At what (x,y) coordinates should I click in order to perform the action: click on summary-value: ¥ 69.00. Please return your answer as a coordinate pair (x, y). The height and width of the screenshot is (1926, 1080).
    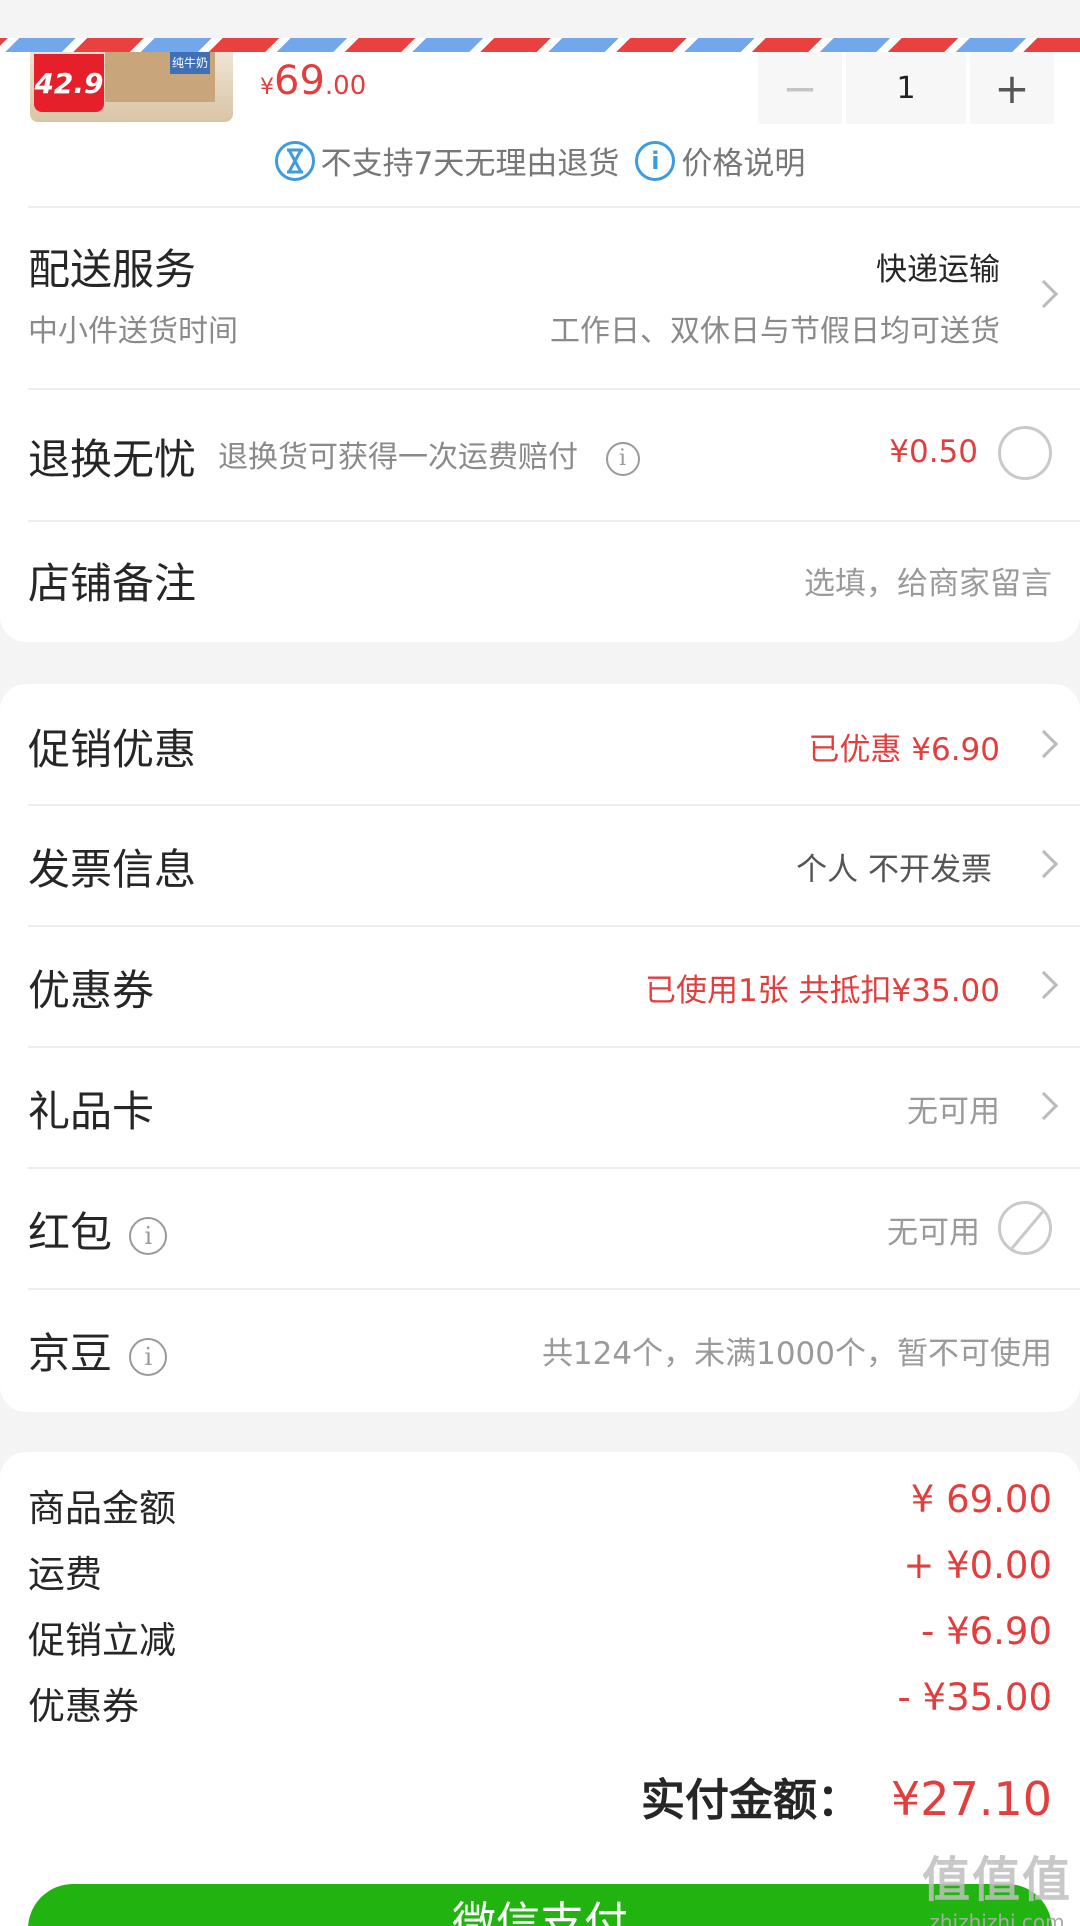
    Looking at the image, I should click on (981, 1499).